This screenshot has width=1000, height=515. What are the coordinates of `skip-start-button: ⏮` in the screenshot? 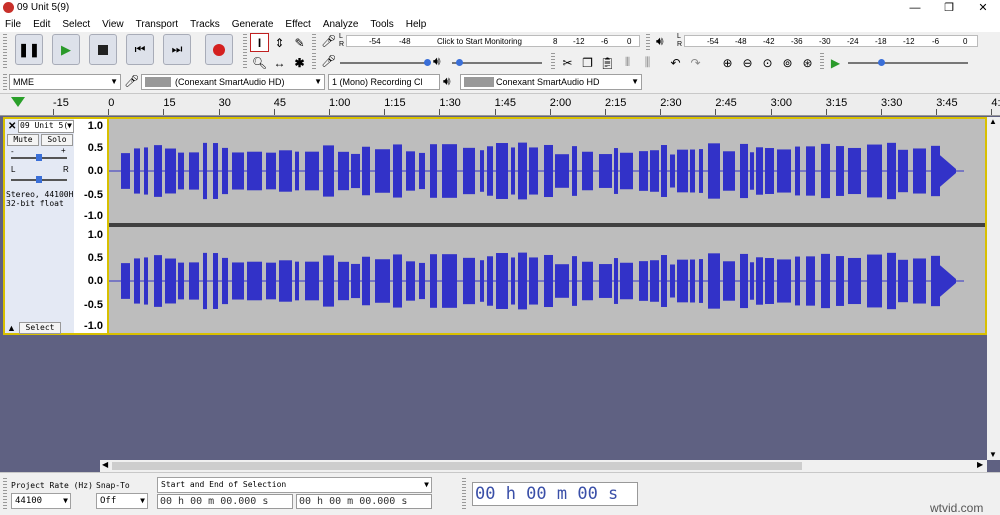 It's located at (140, 49).